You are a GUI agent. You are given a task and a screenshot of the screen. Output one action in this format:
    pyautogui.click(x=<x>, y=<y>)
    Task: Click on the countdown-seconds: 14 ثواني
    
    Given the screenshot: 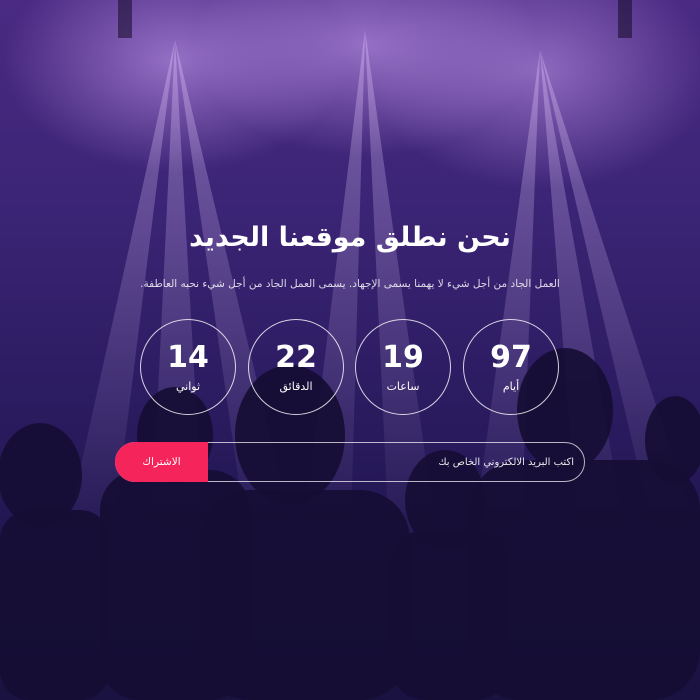 What is the action you would take?
    pyautogui.click(x=188, y=367)
    